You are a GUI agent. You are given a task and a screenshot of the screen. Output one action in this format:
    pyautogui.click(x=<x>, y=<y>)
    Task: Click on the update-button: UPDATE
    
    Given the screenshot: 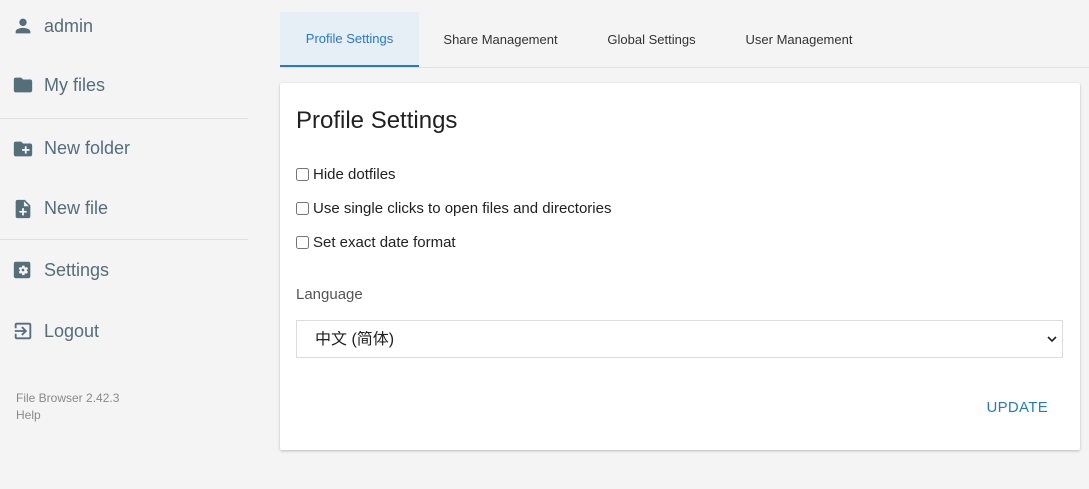 What is the action you would take?
    pyautogui.click(x=1017, y=407)
    